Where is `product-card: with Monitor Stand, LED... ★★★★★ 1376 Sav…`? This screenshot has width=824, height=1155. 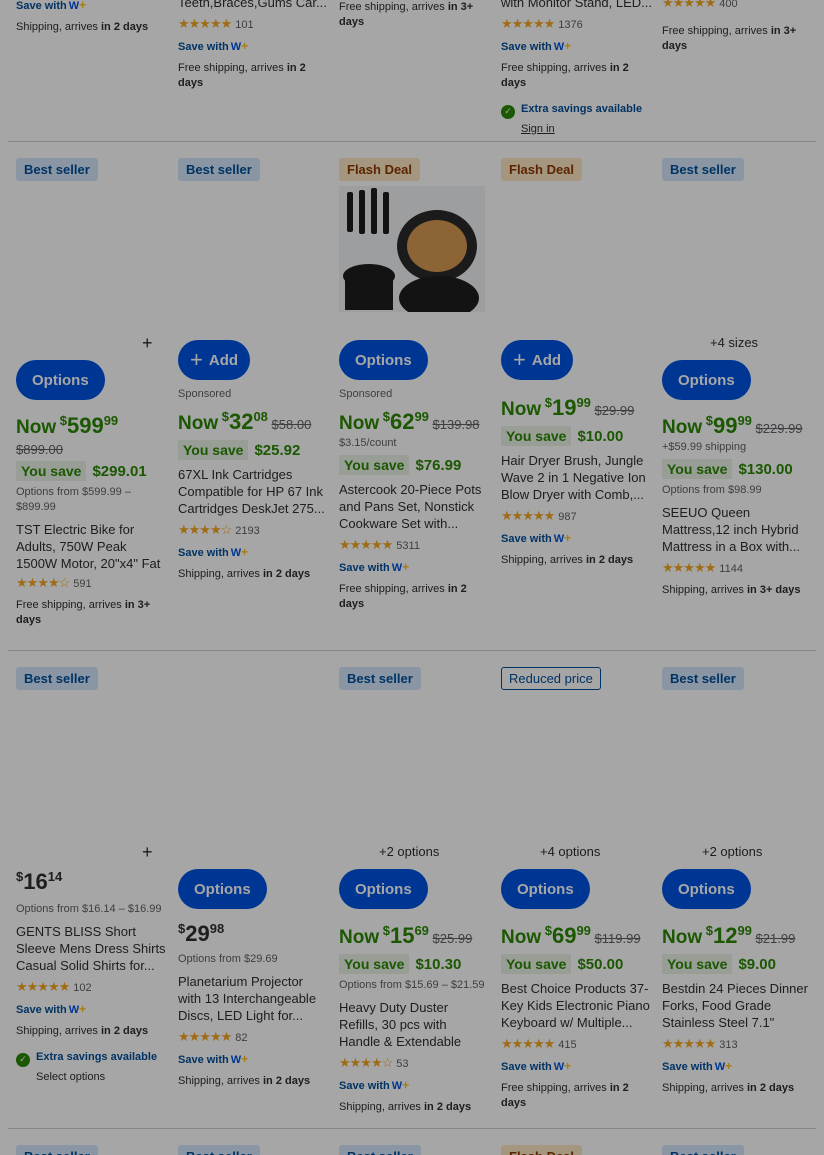
product-card: with Monitor Stand, LED... ★★★★★ 1376 Sav… is located at coordinates (576, 68).